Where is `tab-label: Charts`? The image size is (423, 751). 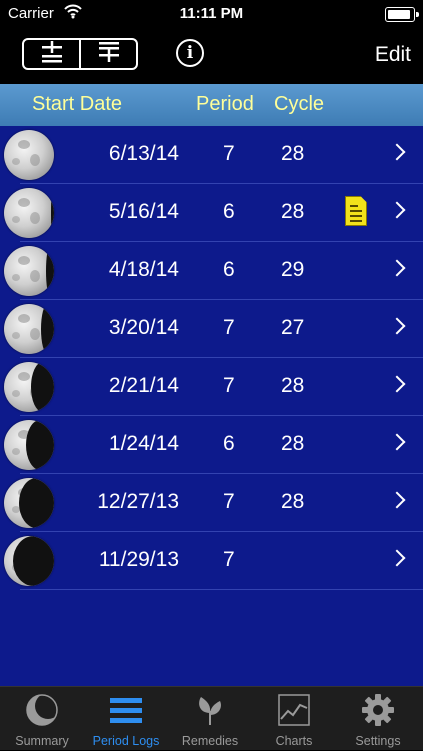
tab-label: Charts is located at coordinates (294, 741).